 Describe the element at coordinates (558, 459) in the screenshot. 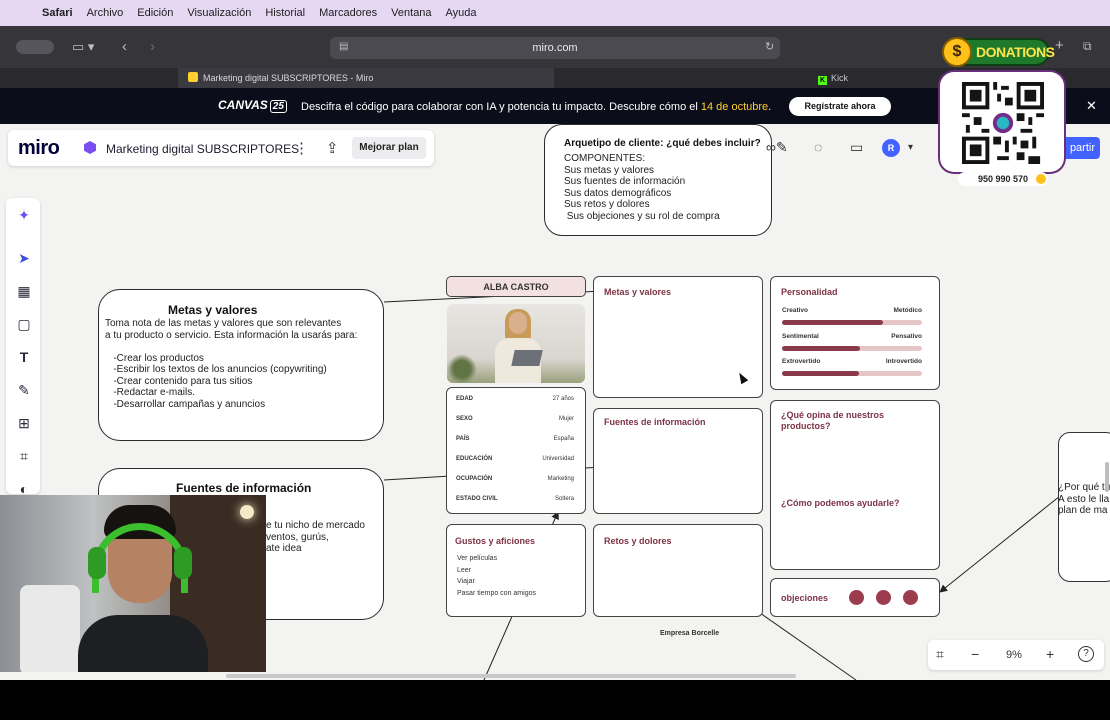

I see `info-educacion-value: Universidad` at that location.